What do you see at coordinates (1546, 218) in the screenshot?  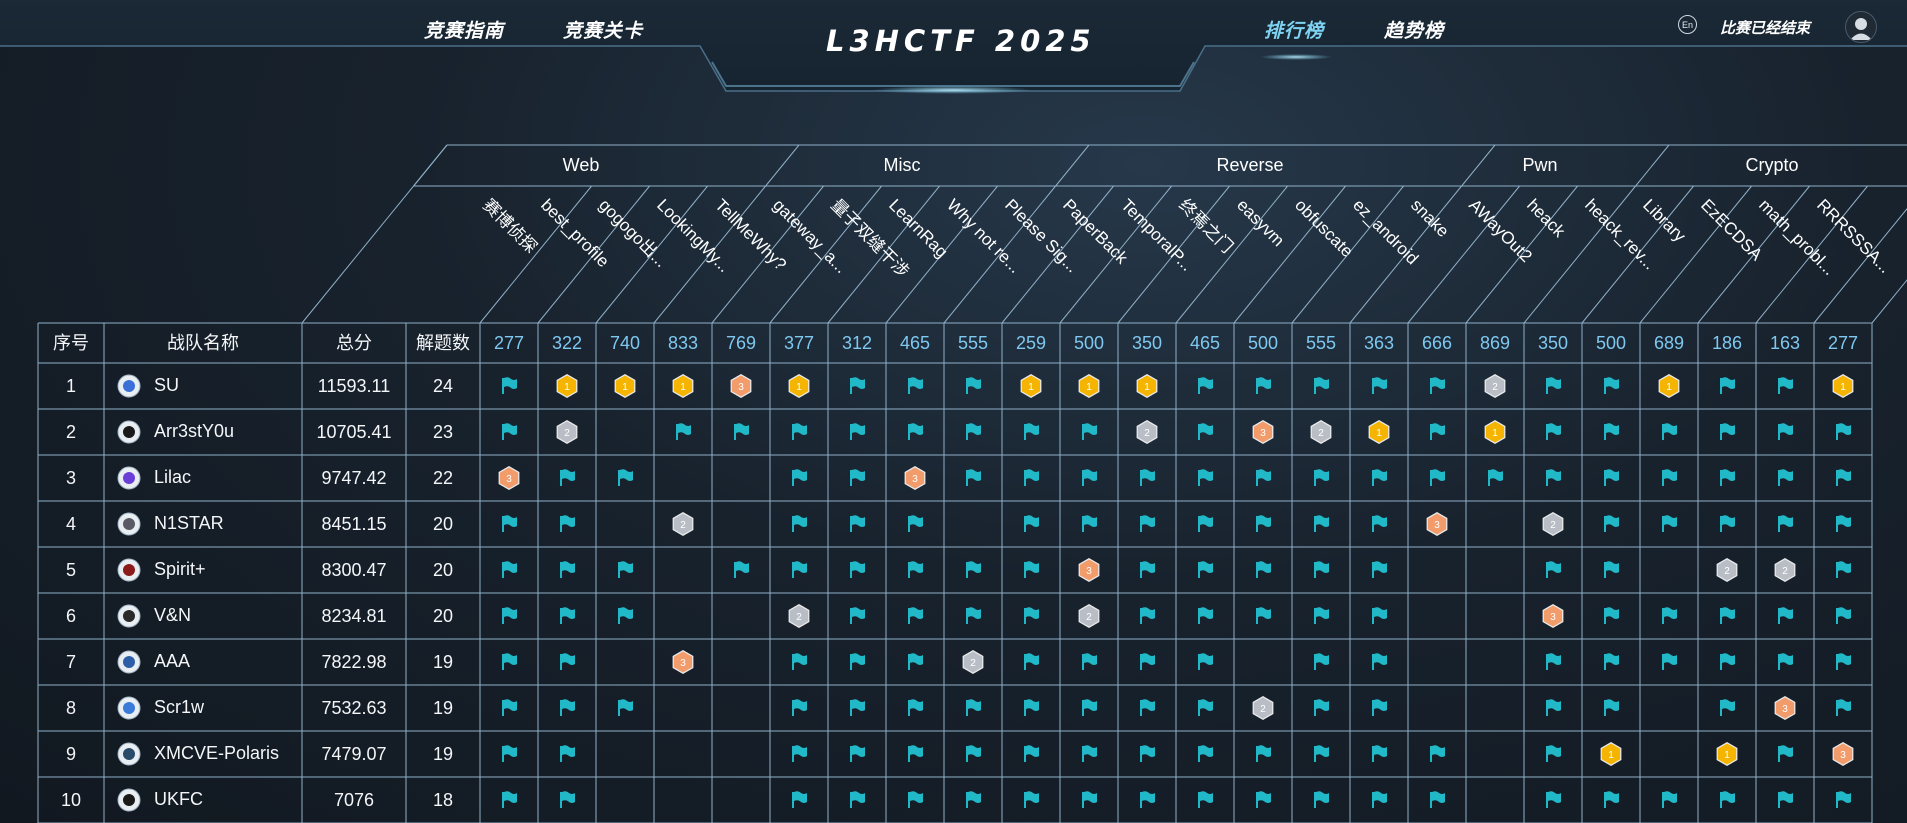 I see `challenge-label: heack` at bounding box center [1546, 218].